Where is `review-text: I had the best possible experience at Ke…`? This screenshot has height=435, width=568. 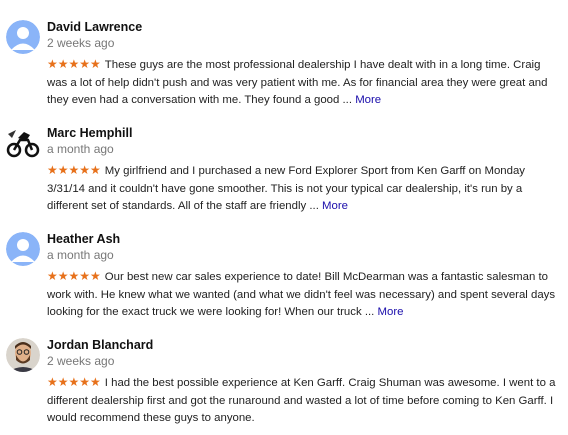 review-text: I had the best possible experience at Ke… is located at coordinates (301, 400).